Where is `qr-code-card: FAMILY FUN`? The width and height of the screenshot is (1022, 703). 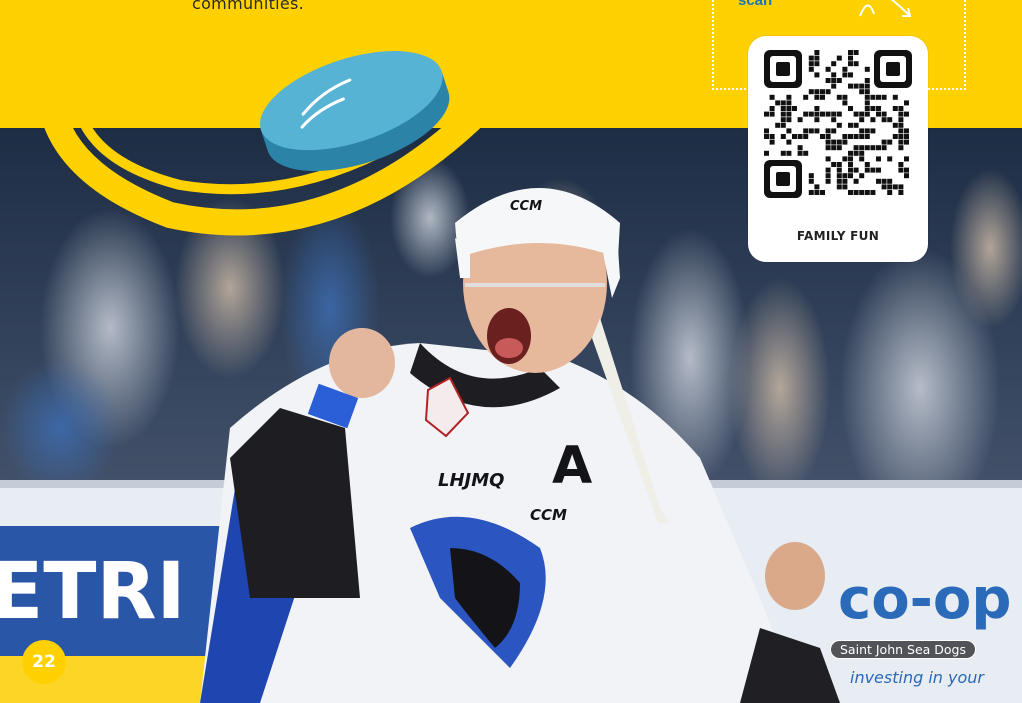 qr-code-card: FAMILY FUN is located at coordinates (838, 149).